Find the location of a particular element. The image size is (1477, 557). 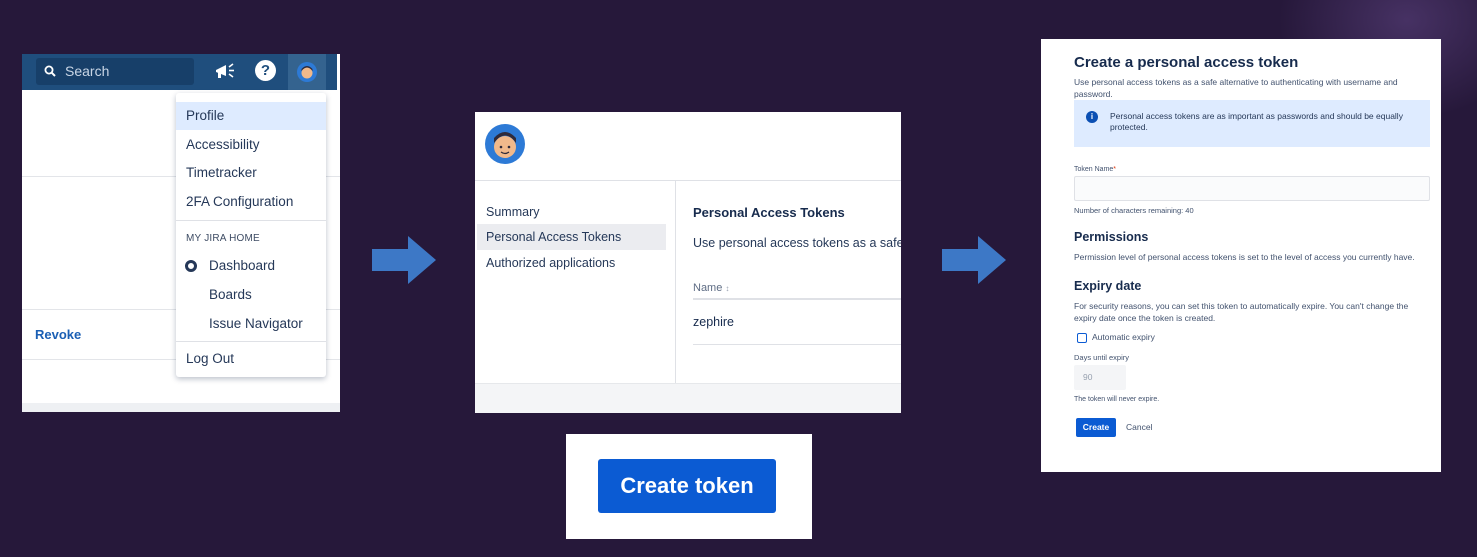

menu-item-accessibility: Accessibility is located at coordinates (251, 145).